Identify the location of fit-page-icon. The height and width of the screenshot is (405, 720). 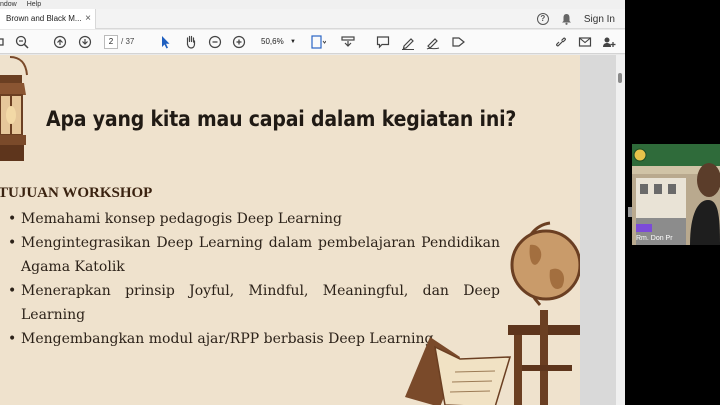
(318, 42).